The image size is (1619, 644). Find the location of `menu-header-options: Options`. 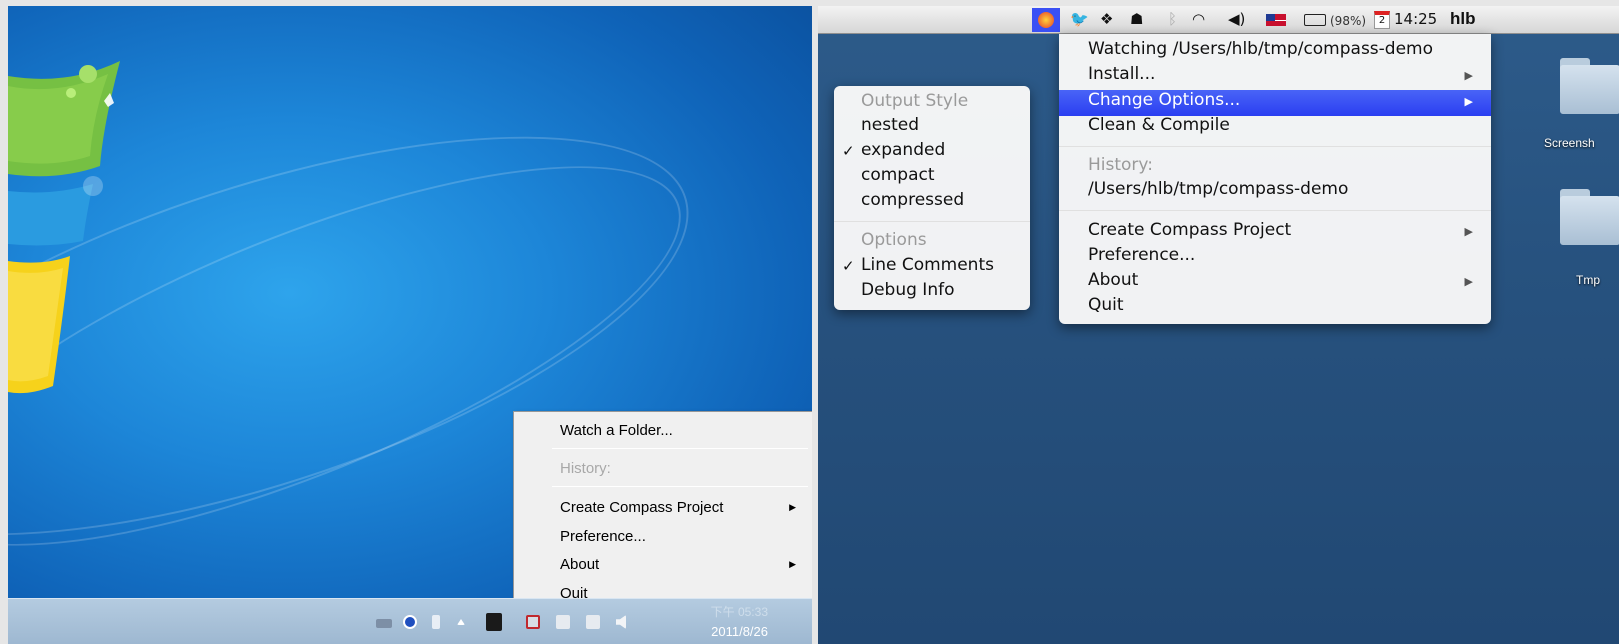

menu-header-options: Options is located at coordinates (894, 240).